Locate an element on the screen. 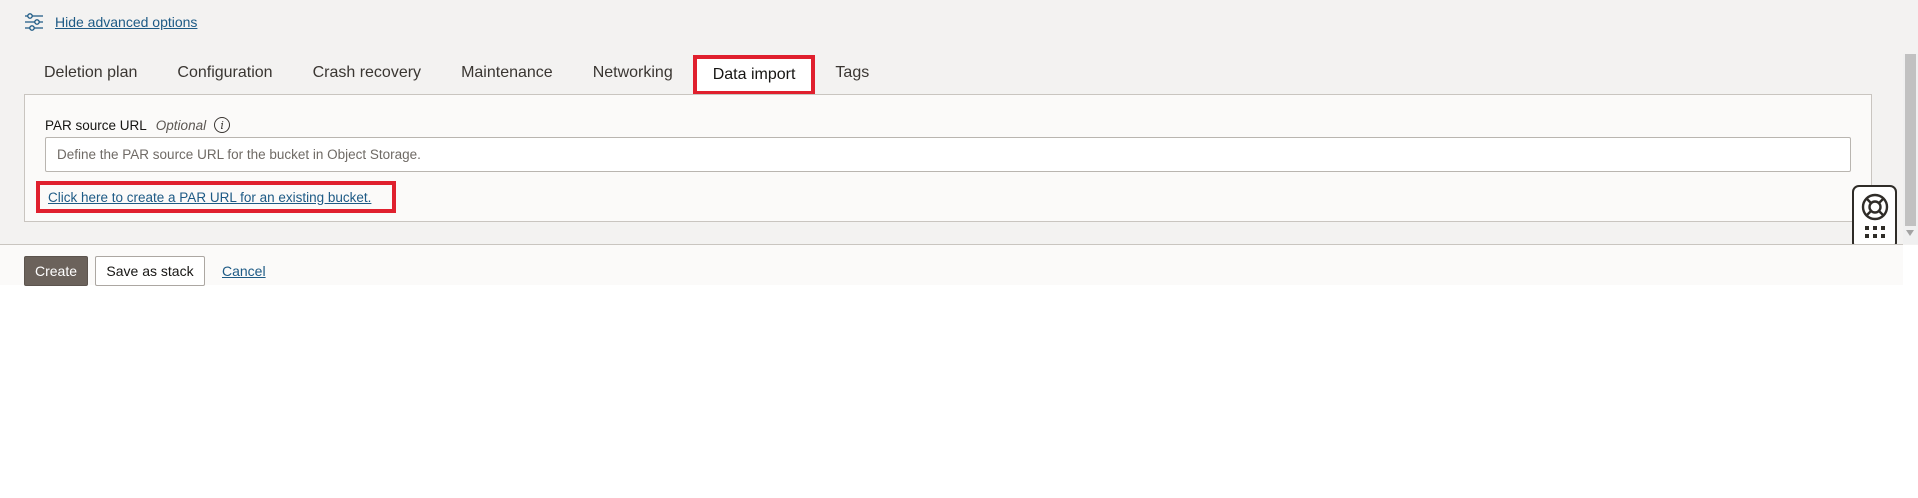 This screenshot has width=1918, height=498. cancel-link: Cancel is located at coordinates (244, 271).